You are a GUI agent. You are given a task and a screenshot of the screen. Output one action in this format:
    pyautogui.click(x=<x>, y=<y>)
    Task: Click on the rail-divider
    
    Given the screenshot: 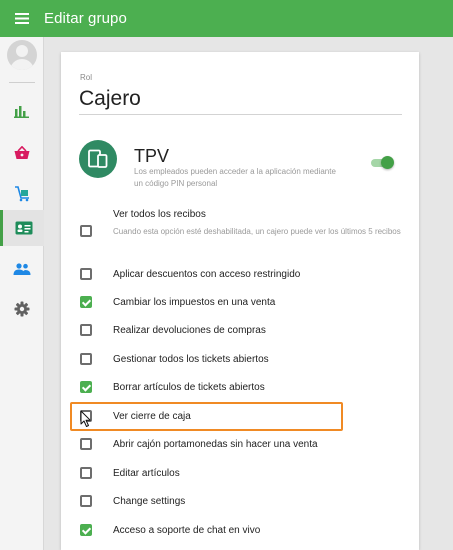 What is the action you would take?
    pyautogui.click(x=22, y=82)
    